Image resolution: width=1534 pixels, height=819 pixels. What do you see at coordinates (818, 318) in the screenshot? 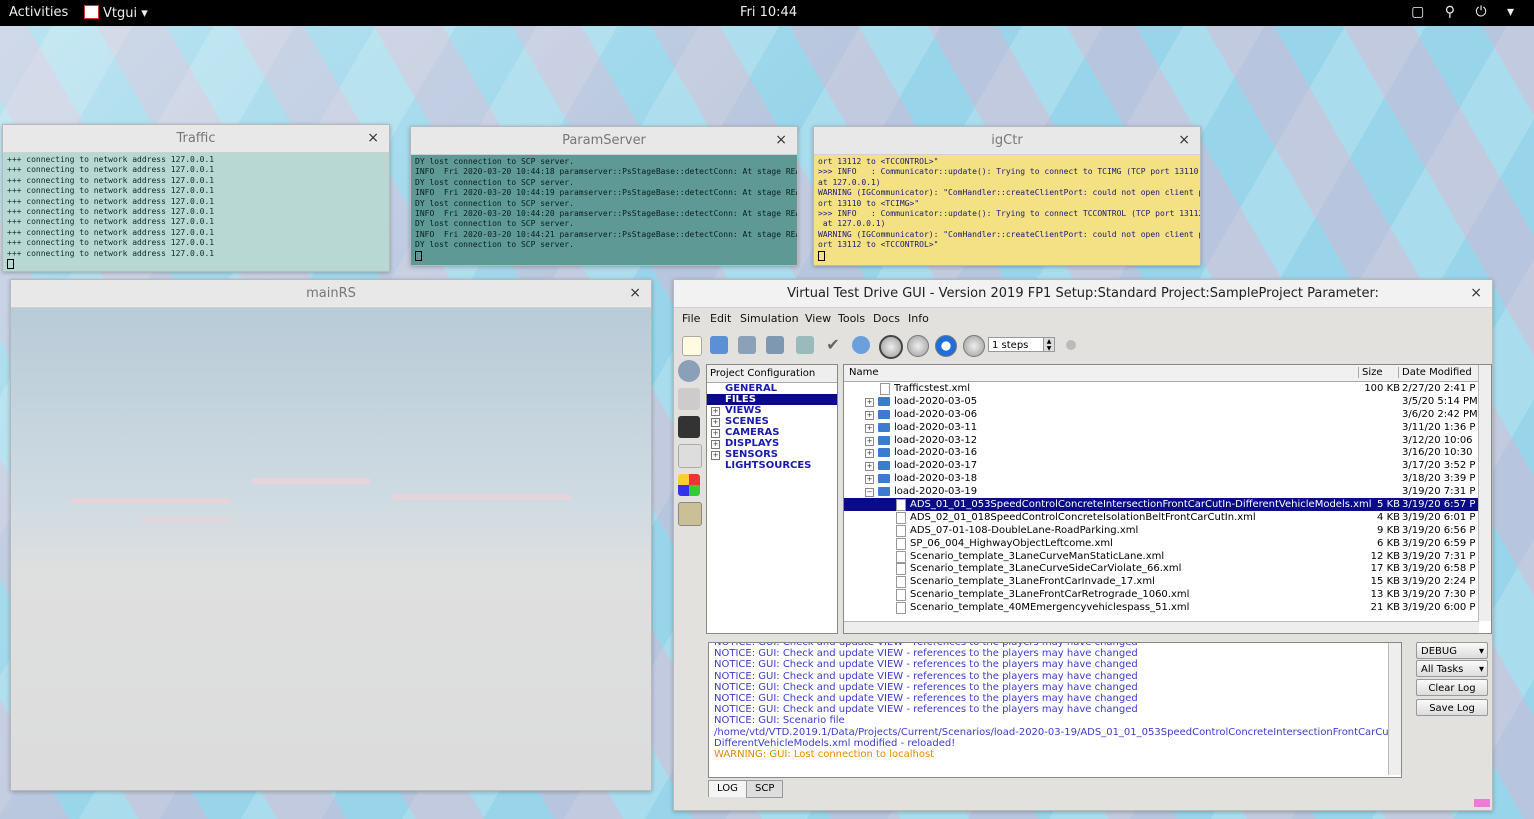
I see `menu-view: View` at bounding box center [818, 318].